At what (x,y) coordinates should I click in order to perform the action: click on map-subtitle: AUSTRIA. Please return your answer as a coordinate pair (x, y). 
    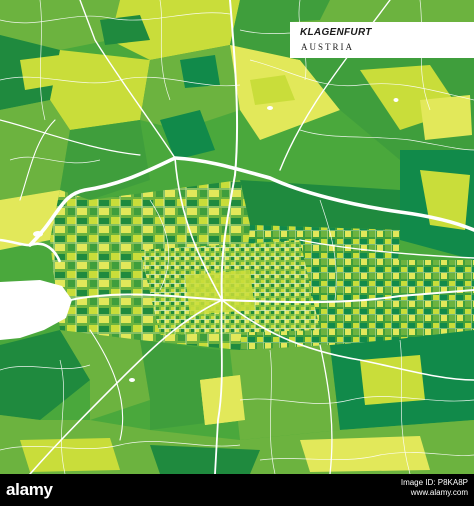
    Looking at the image, I should click on (328, 47).